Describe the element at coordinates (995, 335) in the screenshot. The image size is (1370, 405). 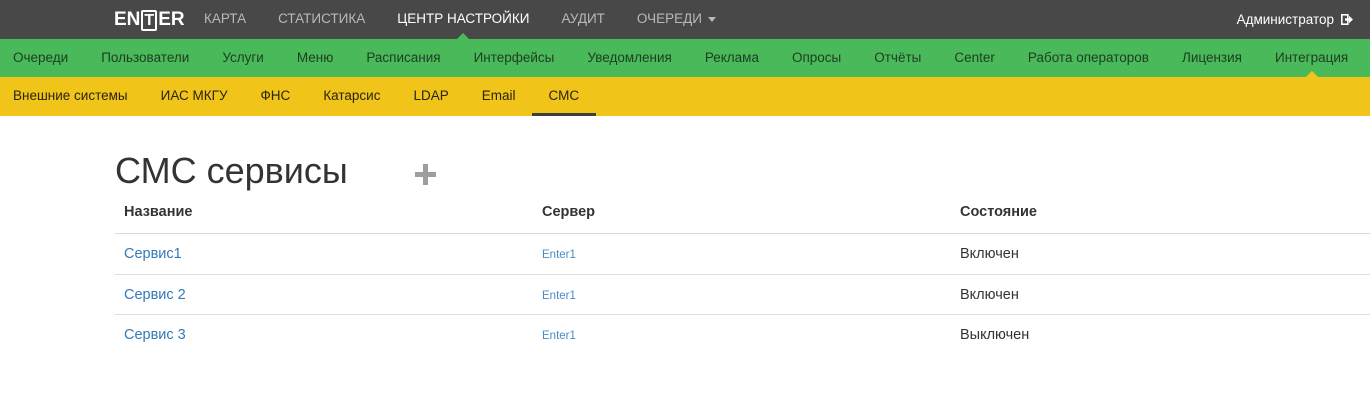
I see `service-state: Выключен` at that location.